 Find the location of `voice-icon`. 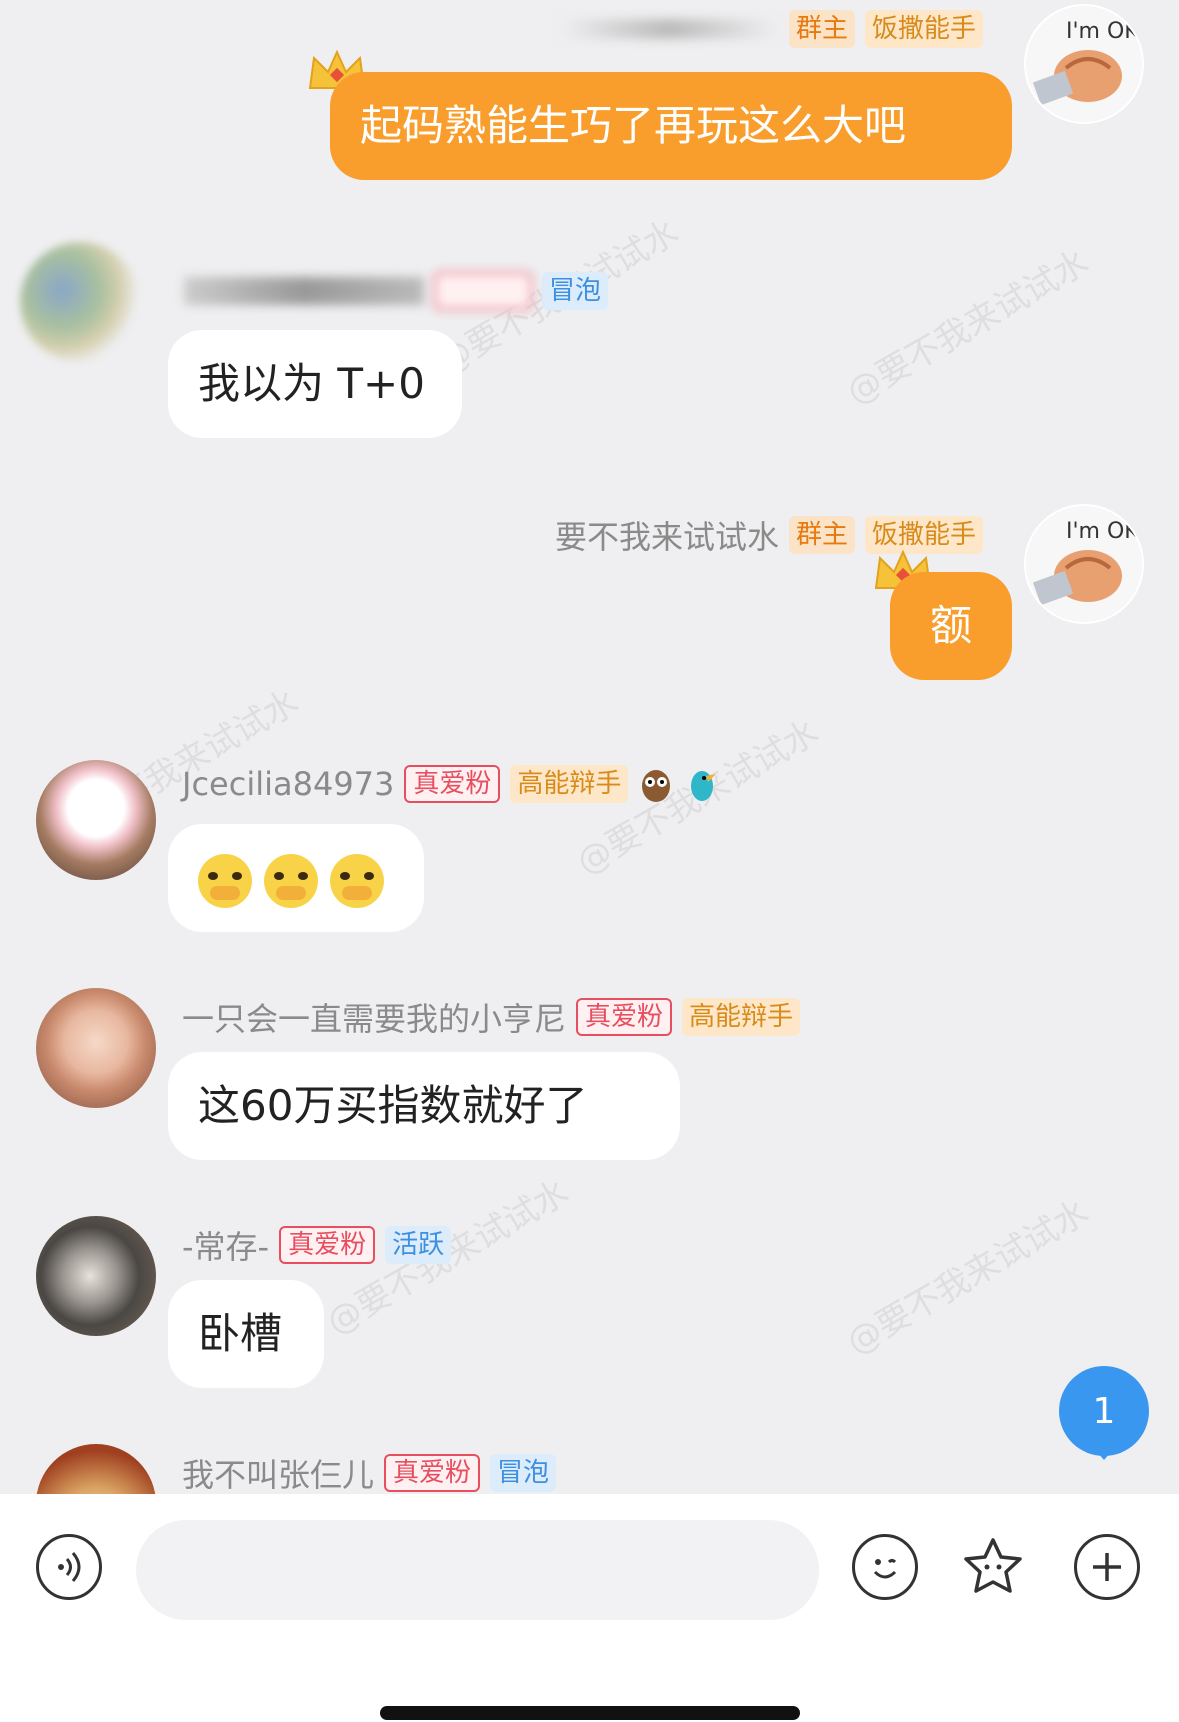

voice-icon is located at coordinates (69, 1567).